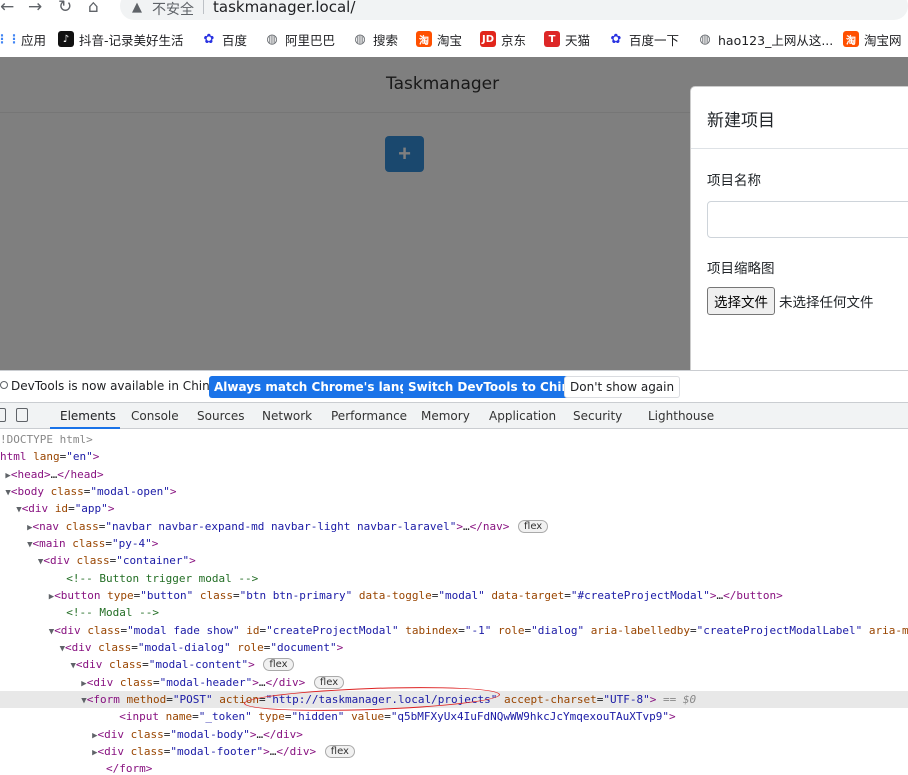 Image resolution: width=908 pixels, height=775 pixels. Describe the element at coordinates (454, 767) in the screenshot. I see `dom-node-form-close: </form>` at that location.